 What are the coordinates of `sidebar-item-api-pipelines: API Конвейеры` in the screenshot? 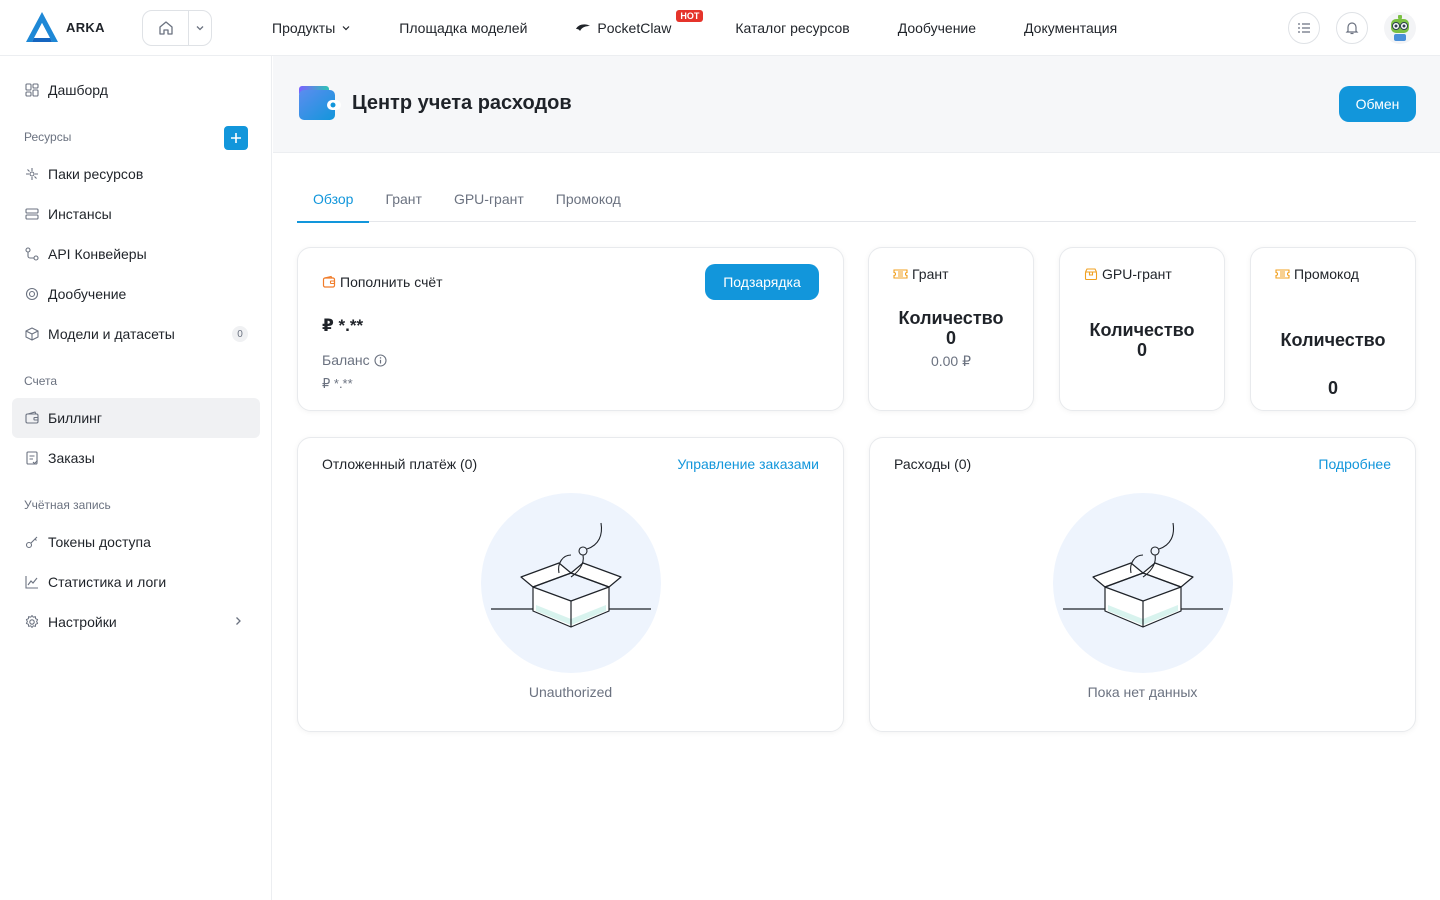 It's located at (136, 254).